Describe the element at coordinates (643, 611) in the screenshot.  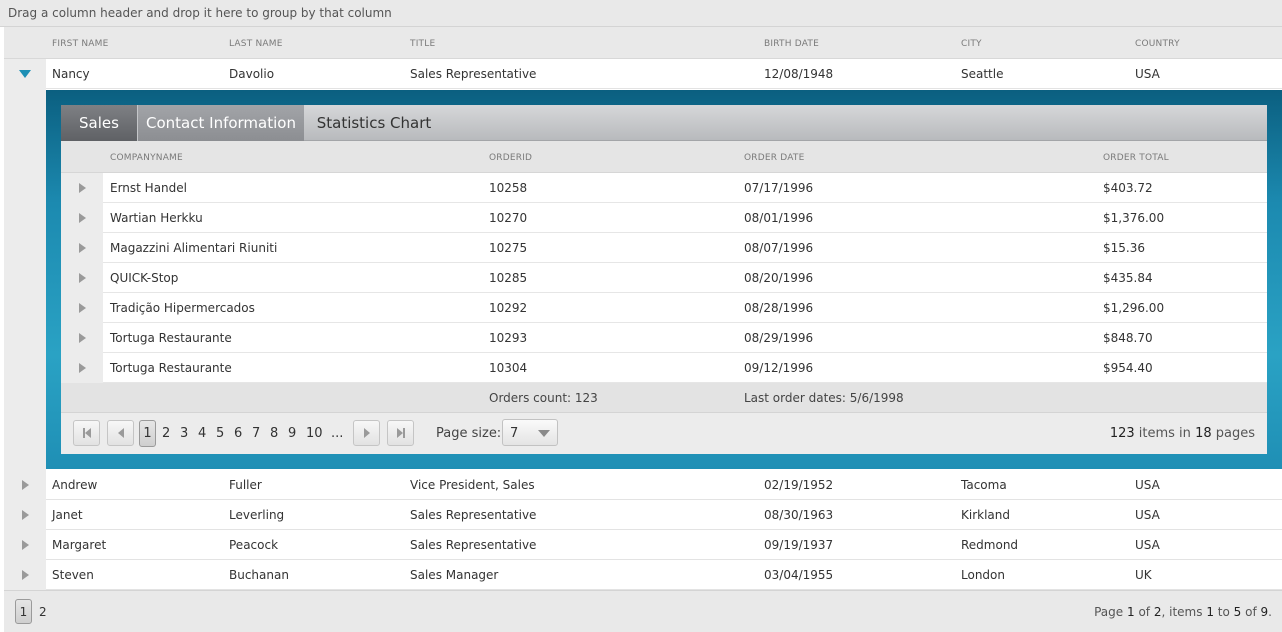
I see `master-pager: 1 2 Page 1 of 2, items 1 to 5 of 9.` at that location.